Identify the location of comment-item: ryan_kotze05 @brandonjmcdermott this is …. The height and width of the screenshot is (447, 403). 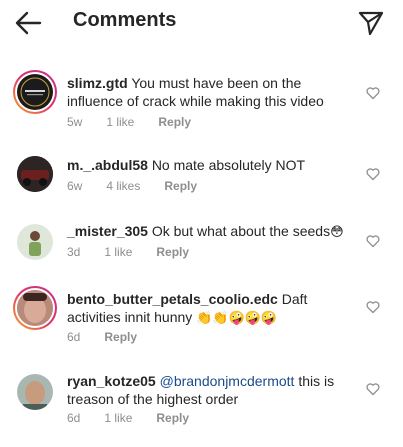
(201, 402).